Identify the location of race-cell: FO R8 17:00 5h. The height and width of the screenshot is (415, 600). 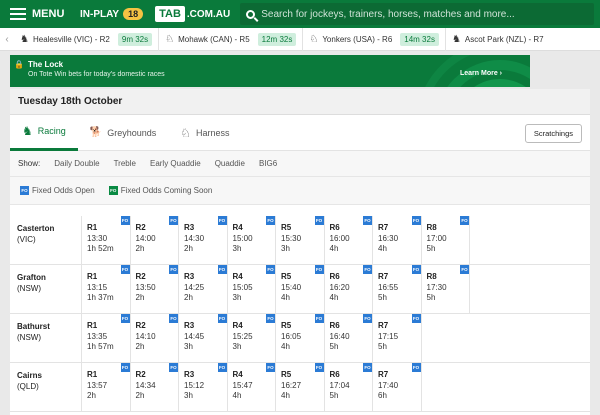
(446, 240).